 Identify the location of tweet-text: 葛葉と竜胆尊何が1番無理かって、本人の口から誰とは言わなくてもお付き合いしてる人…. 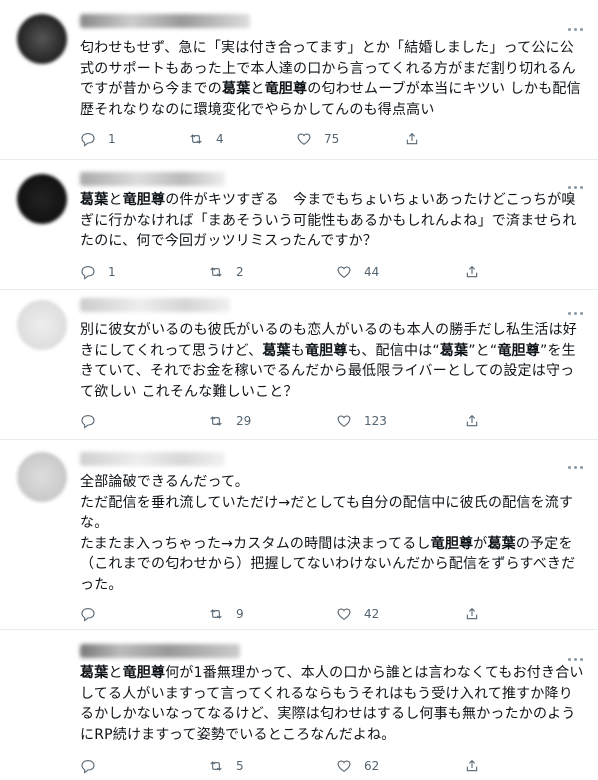
(332, 704).